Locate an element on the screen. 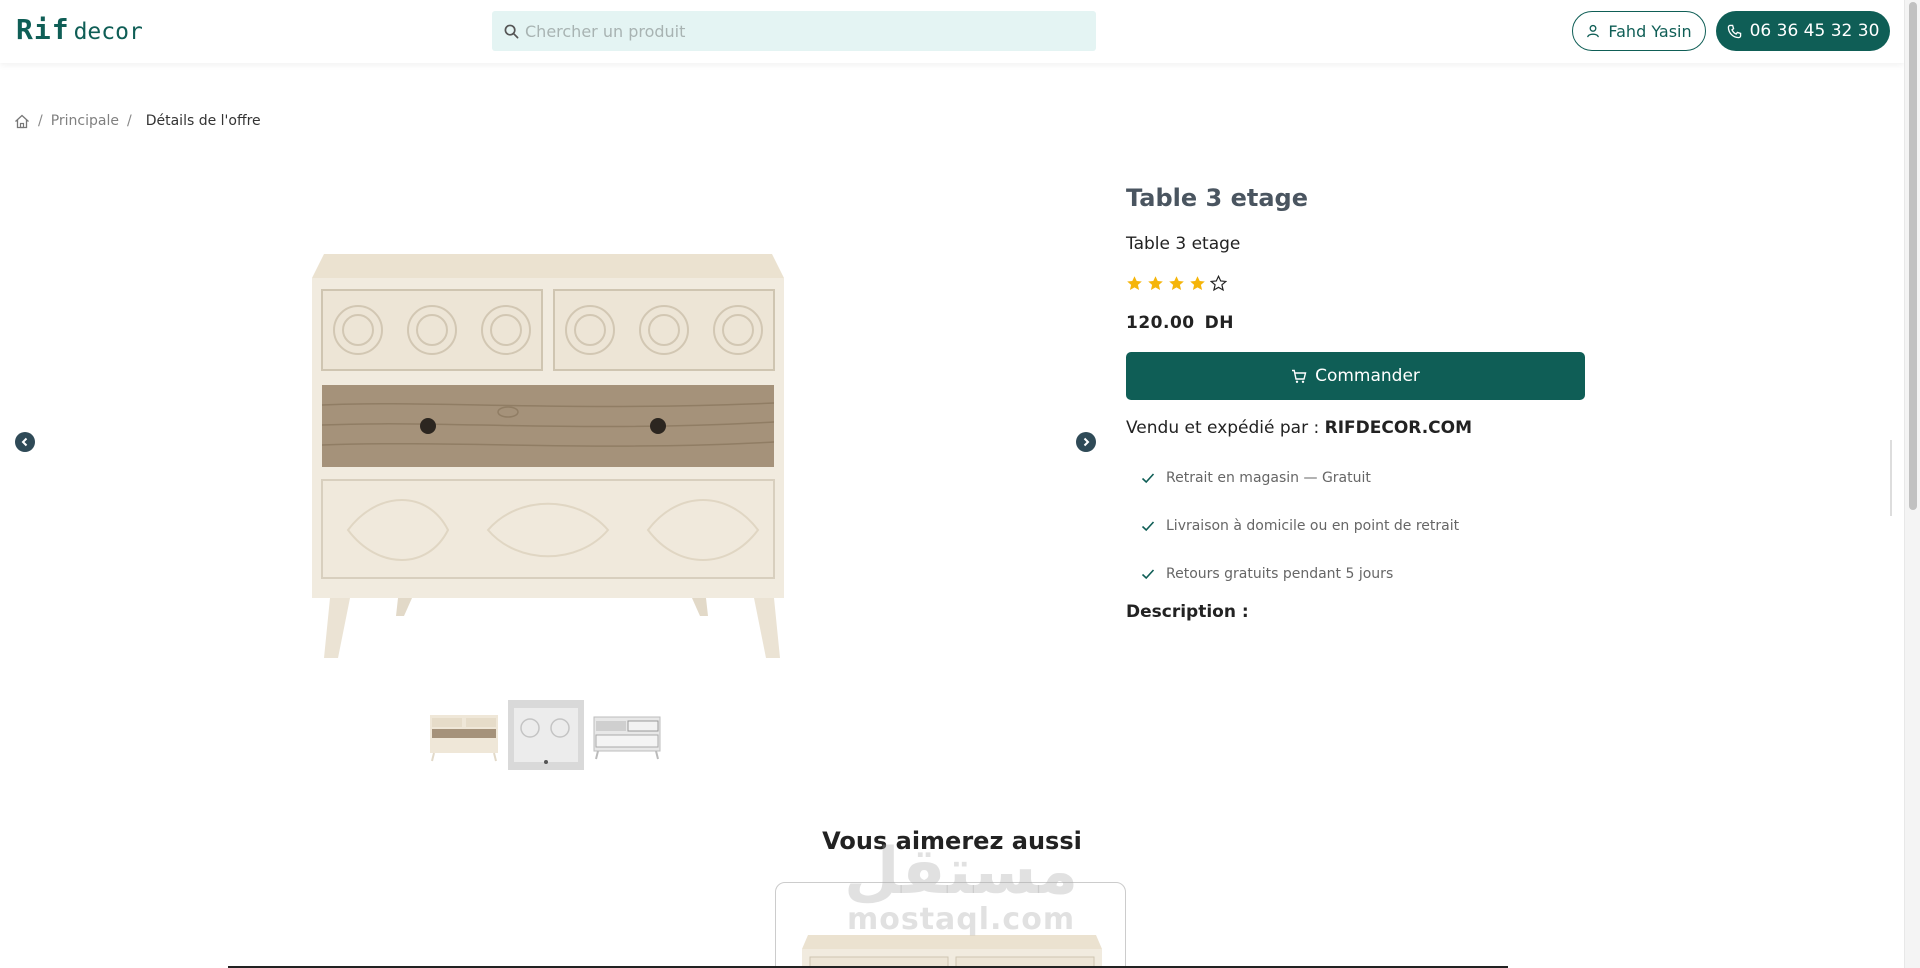  logo-text-decor: decor is located at coordinates (108, 32).